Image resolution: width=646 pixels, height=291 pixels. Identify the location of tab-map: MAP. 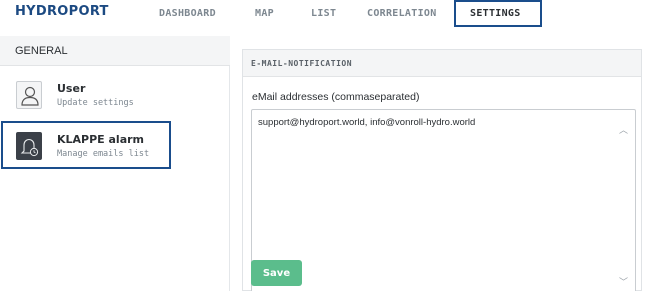
(264, 13).